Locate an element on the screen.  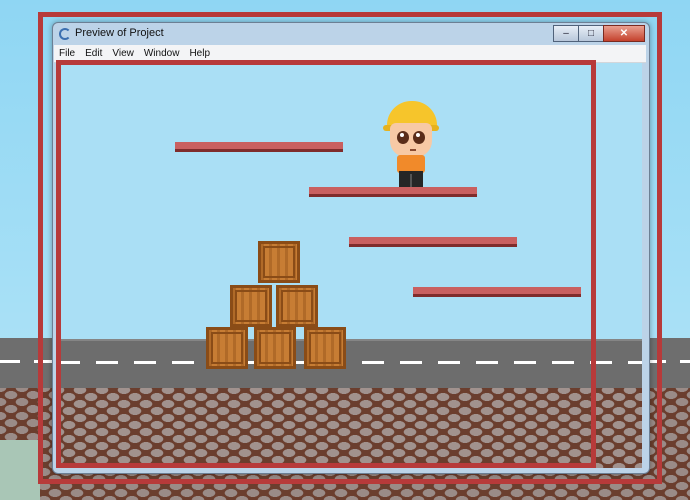
background-building is located at coordinates (20, 470).